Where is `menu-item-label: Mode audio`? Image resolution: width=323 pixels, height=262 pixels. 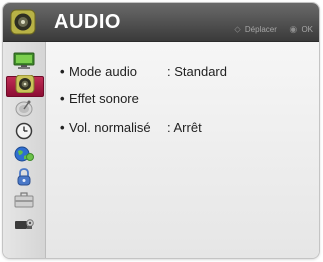
menu-item-label: Mode audio is located at coordinates (103, 71).